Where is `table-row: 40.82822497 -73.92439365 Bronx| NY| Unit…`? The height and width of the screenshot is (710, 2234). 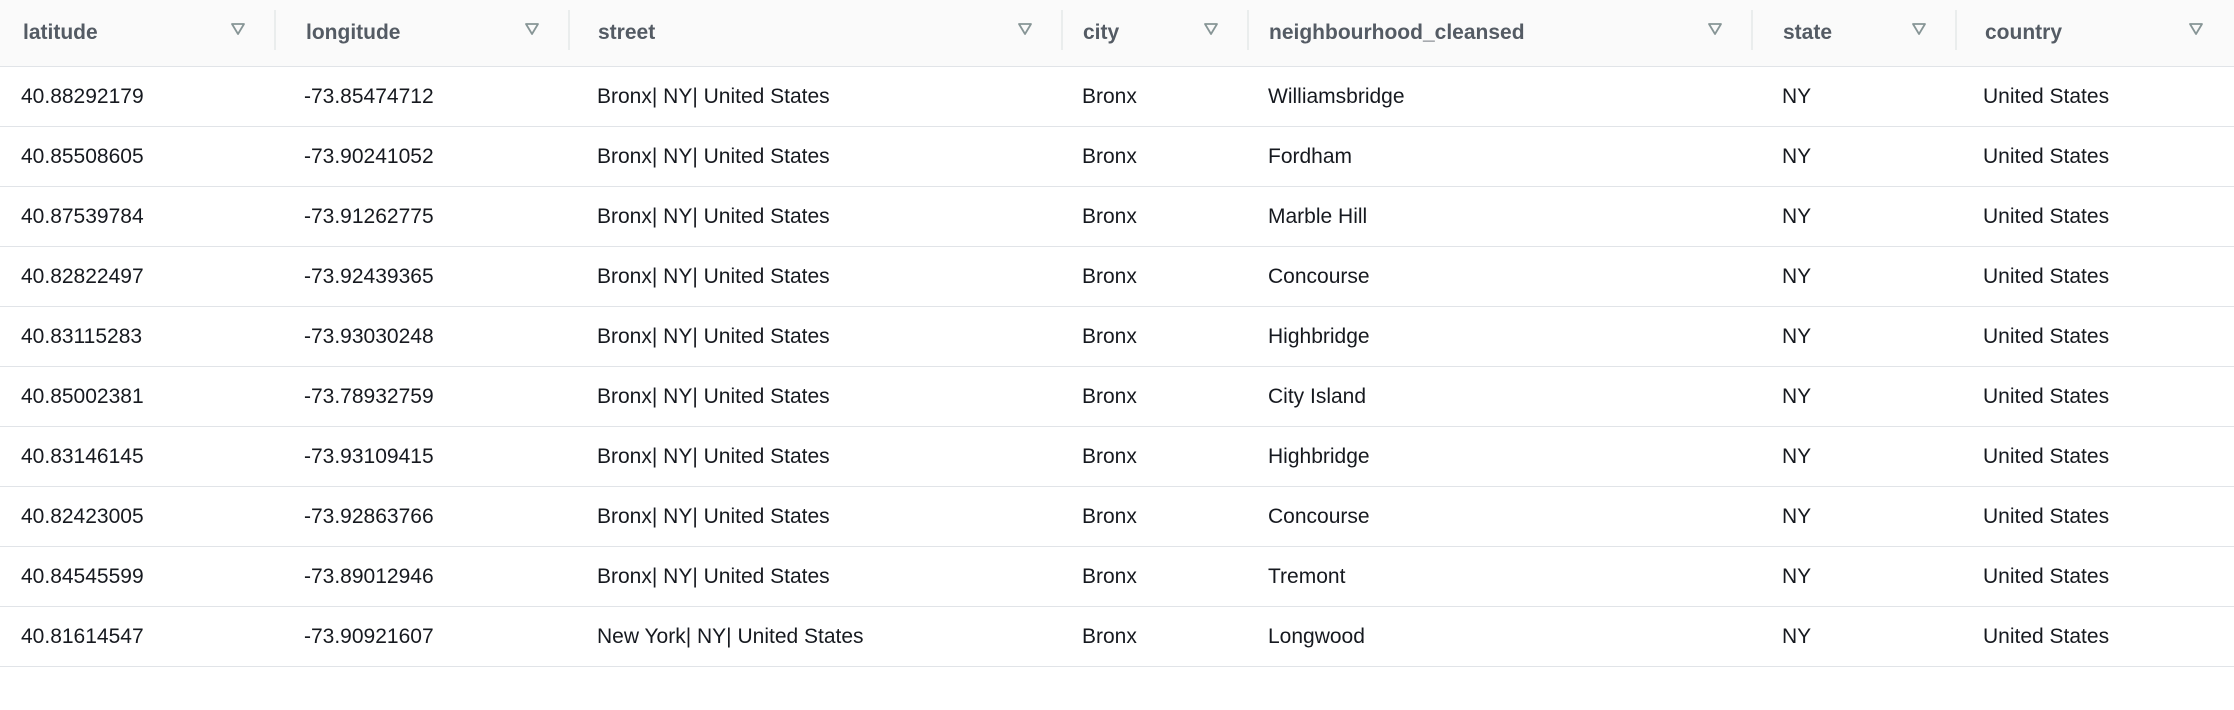 table-row: 40.82822497 -73.92439365 Bronx| NY| Unit… is located at coordinates (1117, 277).